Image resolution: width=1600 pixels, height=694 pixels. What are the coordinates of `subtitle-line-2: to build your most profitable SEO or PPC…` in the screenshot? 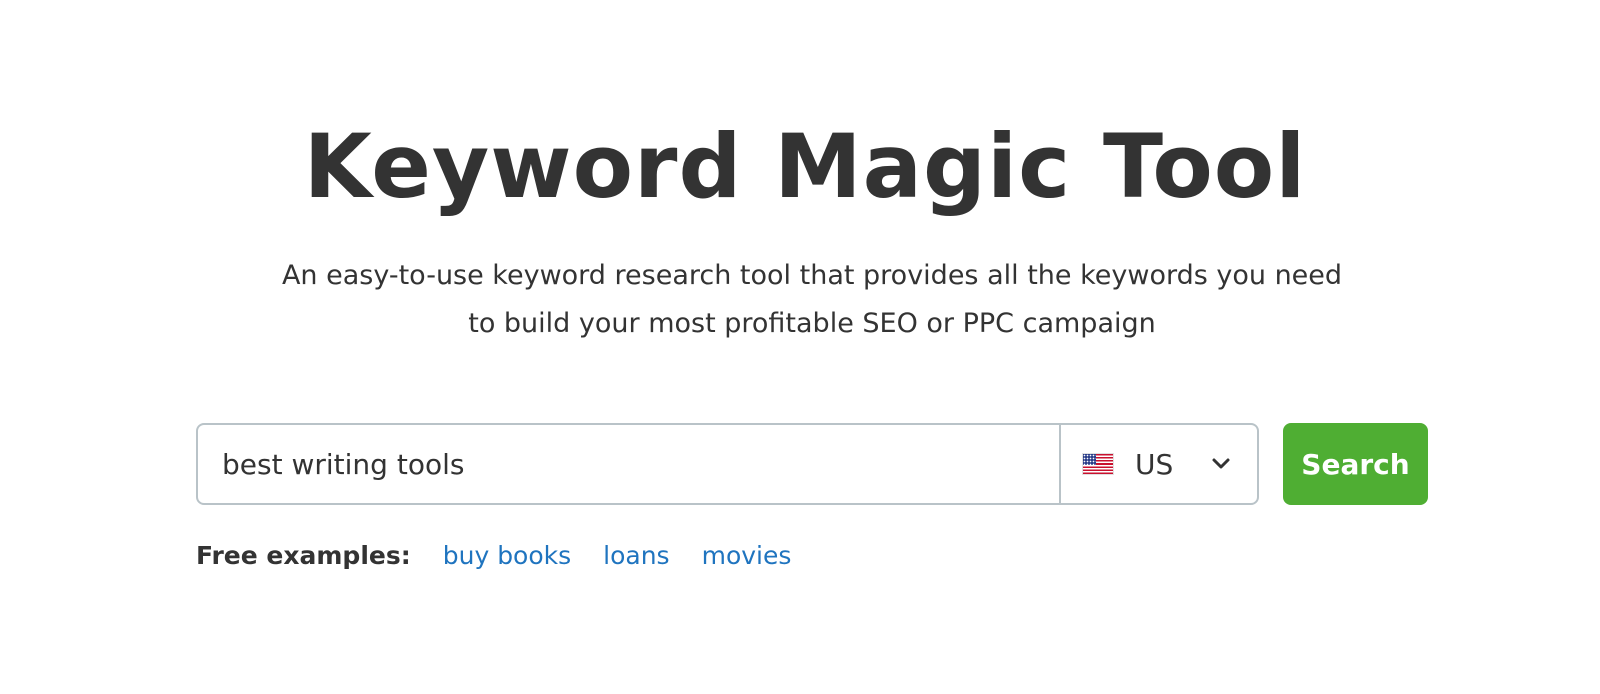 It's located at (812, 323).